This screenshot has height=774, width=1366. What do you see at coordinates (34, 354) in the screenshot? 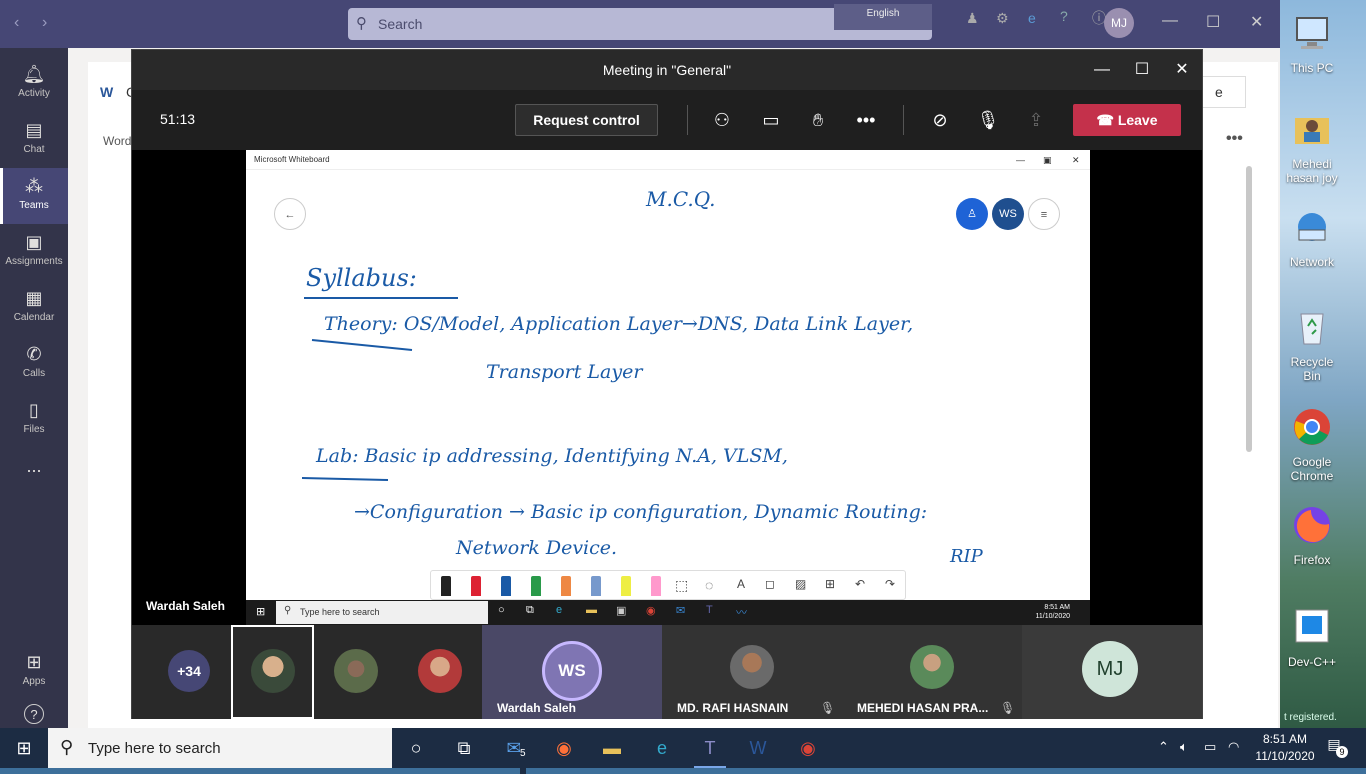
I see `phone-icon: ✆` at bounding box center [34, 354].